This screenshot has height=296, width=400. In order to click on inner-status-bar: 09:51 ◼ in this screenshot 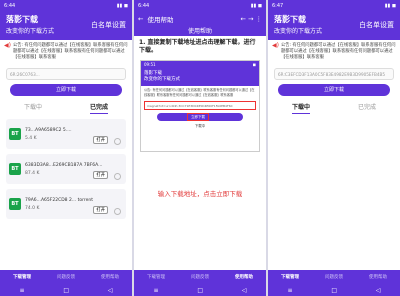, I will do `click(200, 65)`.